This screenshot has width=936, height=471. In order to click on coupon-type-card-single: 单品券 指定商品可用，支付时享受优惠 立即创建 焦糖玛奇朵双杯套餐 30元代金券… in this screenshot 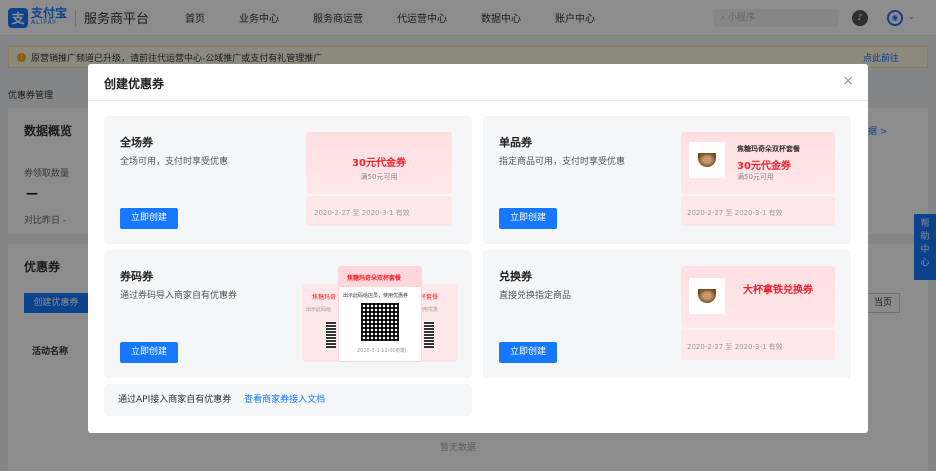, I will do `click(667, 180)`.